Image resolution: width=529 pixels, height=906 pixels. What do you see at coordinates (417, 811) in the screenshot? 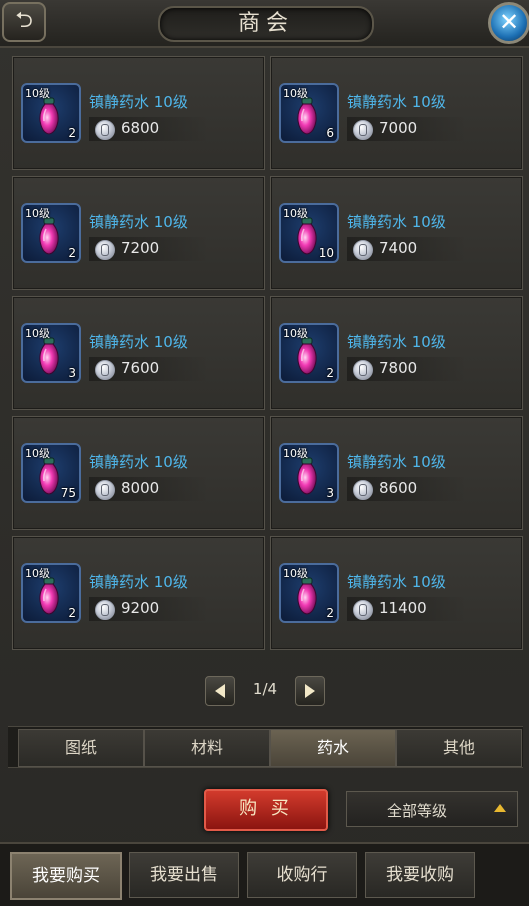
I see `level-filter-value: 全部等级` at bounding box center [417, 811].